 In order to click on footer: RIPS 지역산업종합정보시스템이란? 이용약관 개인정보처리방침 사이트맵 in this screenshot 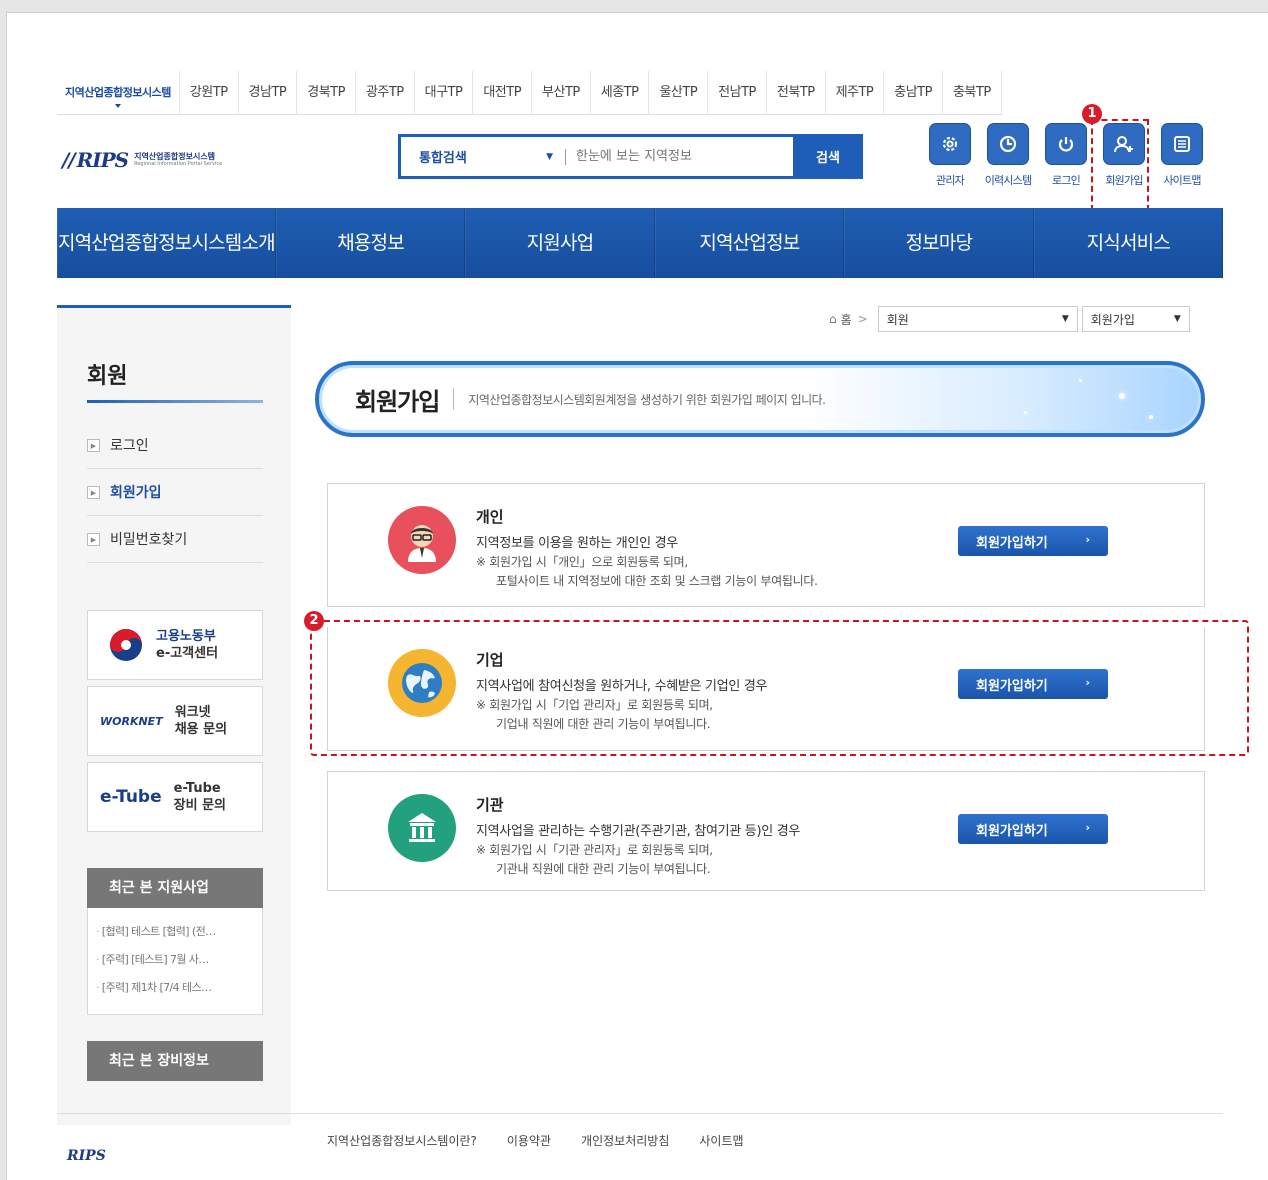, I will do `click(640, 1146)`.